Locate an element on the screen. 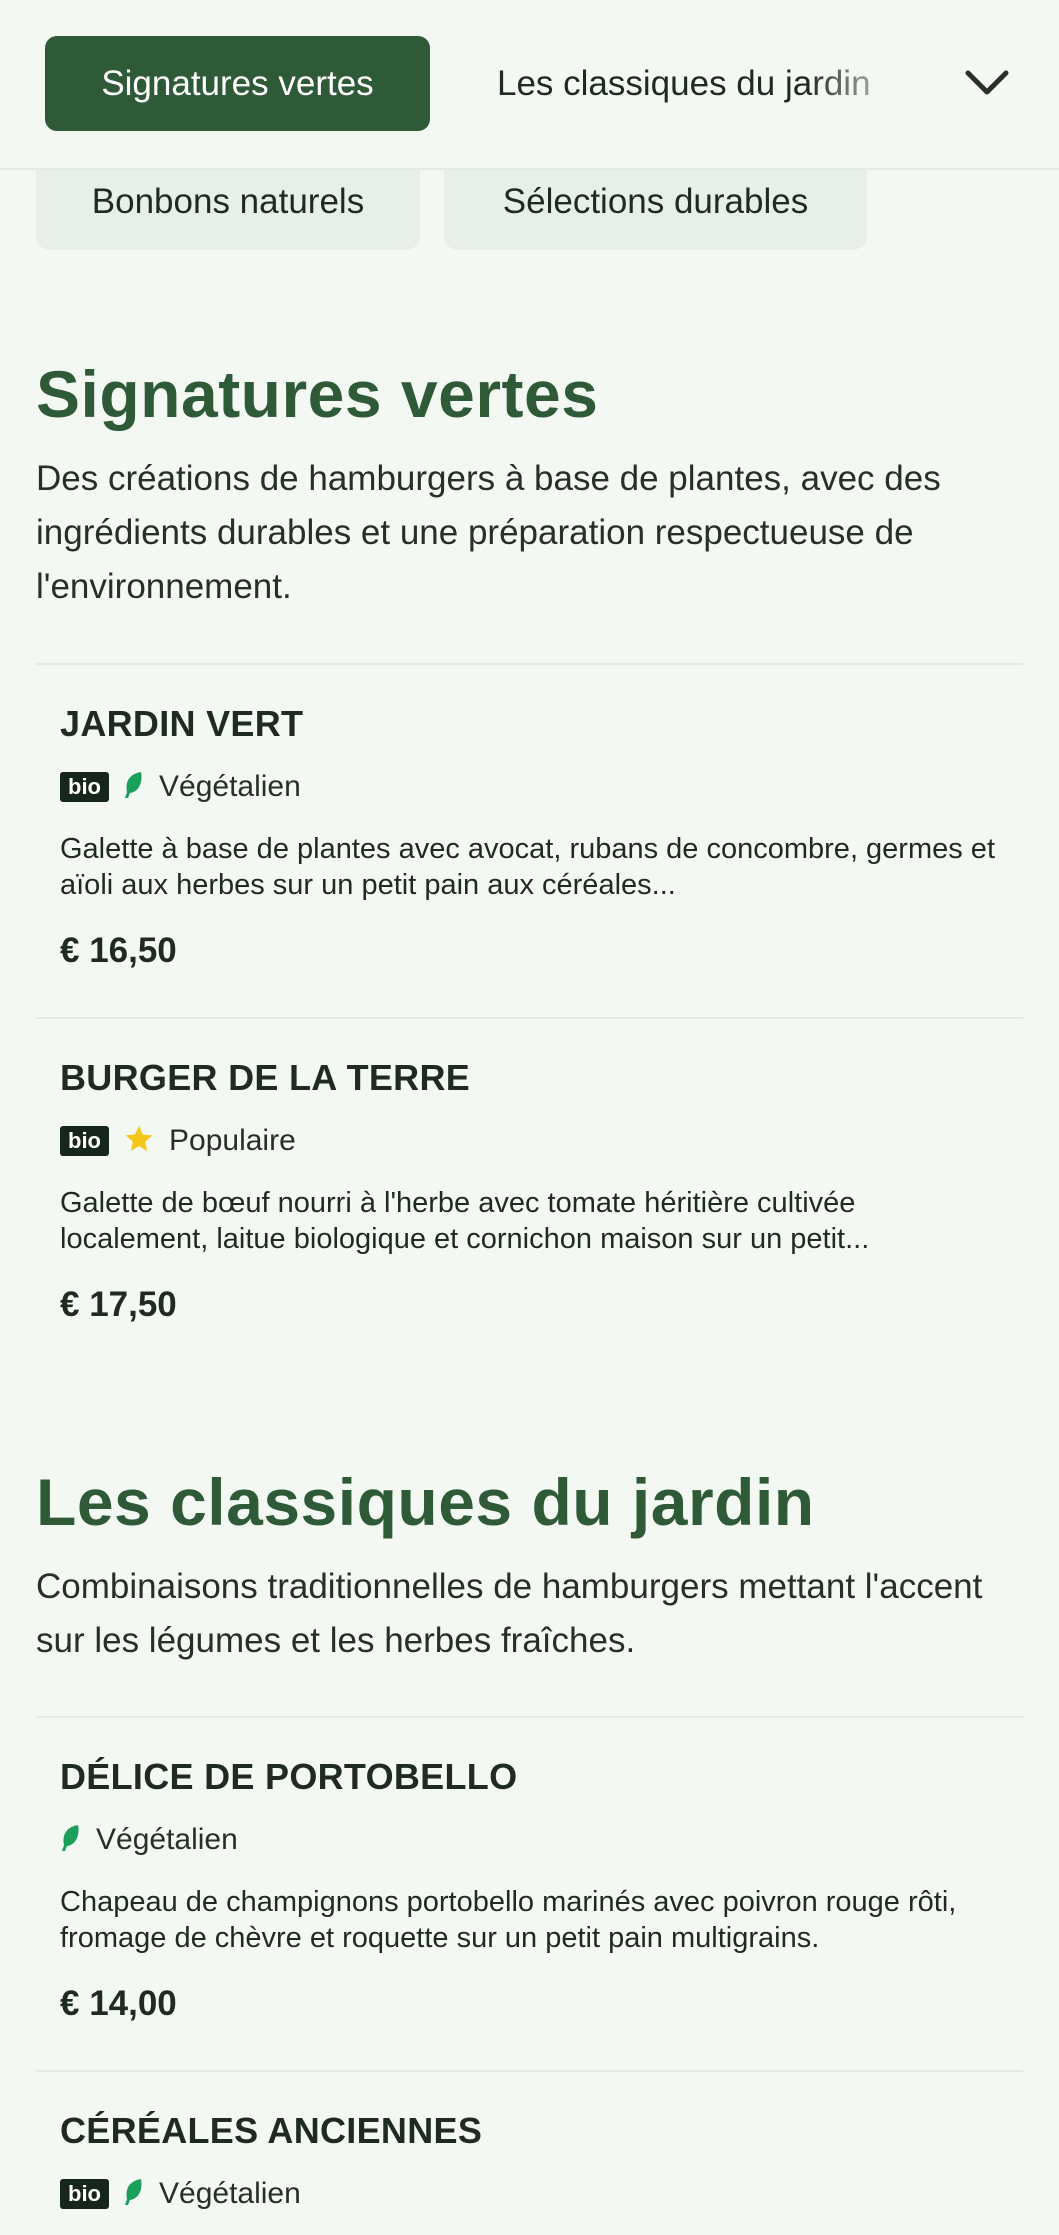  item-tags: bio Populaire is located at coordinates (178, 1141).